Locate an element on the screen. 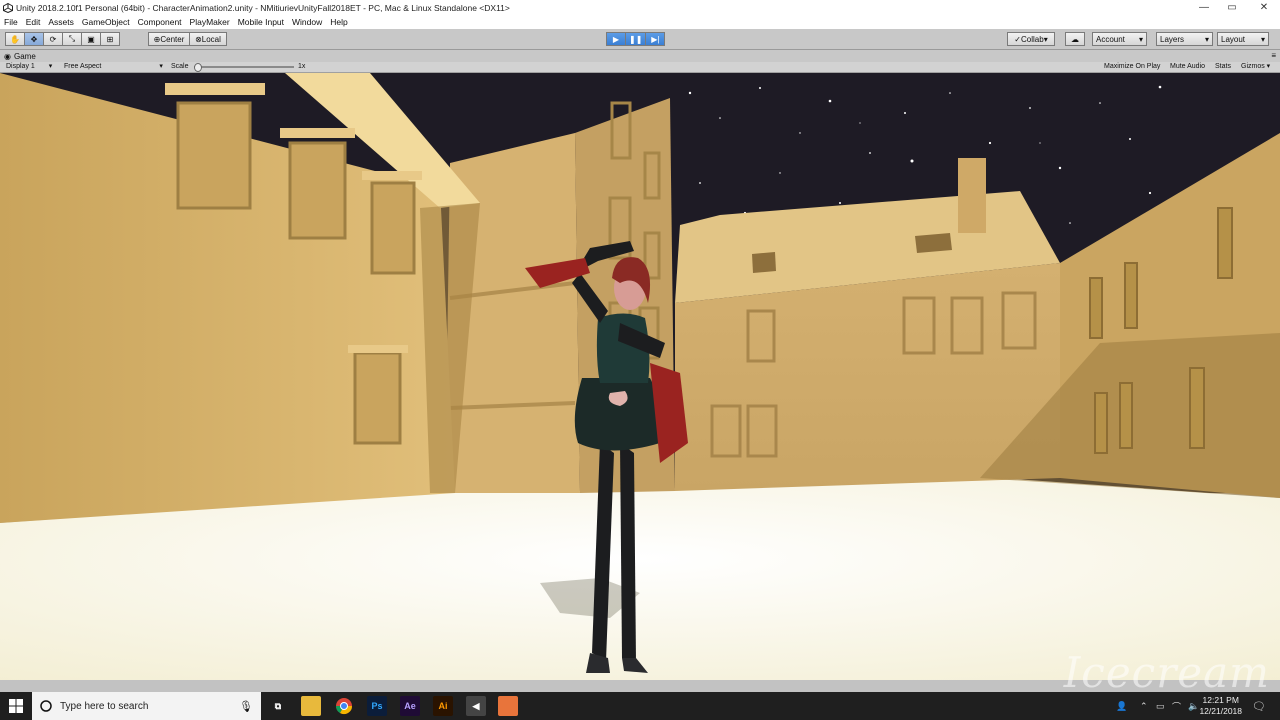 This screenshot has height=720, width=1280. gamepad-icon: ◉ is located at coordinates (7, 56).